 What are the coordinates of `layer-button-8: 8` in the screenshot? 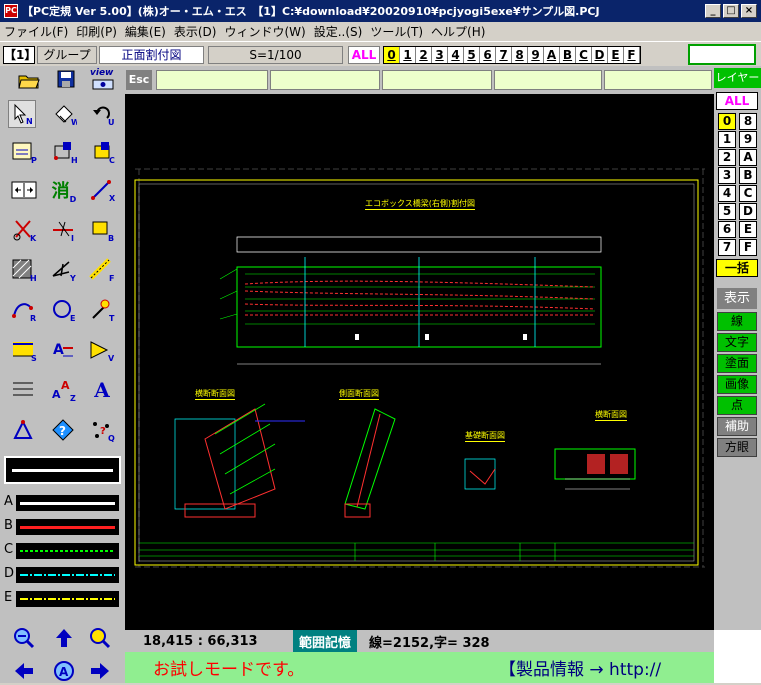 It's located at (748, 121).